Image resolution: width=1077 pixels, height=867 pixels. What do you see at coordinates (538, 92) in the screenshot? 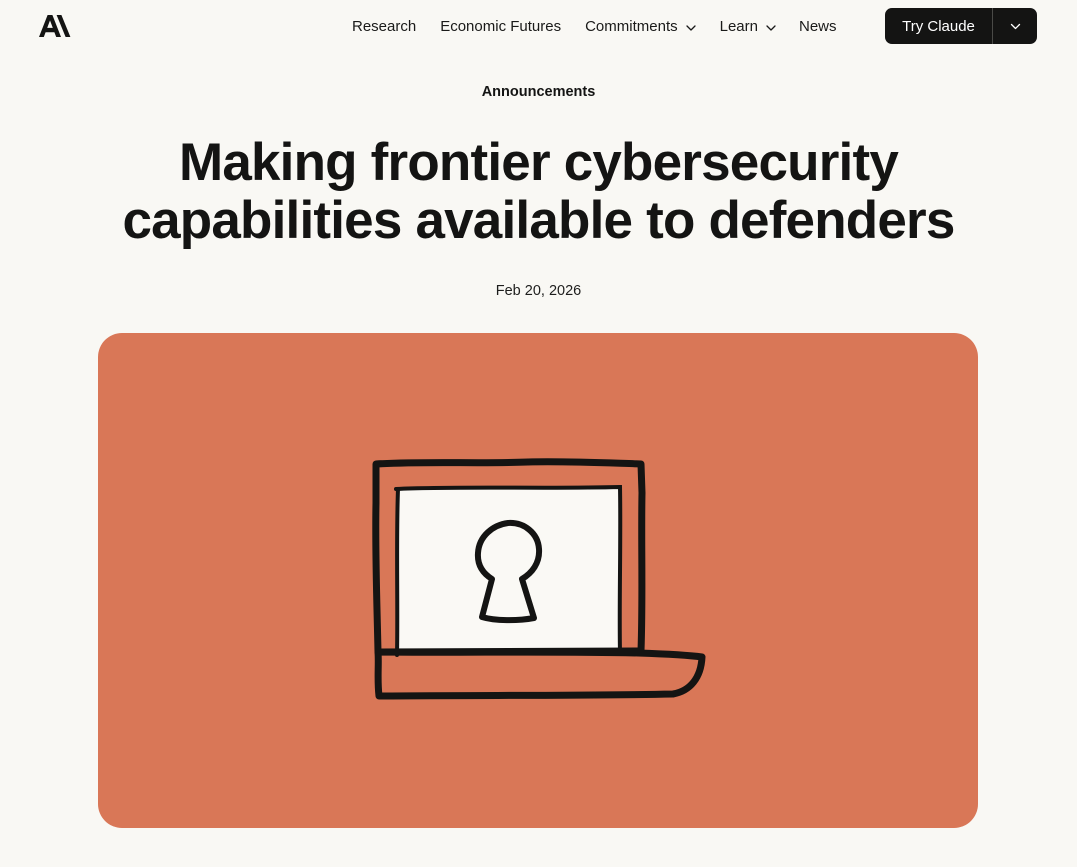
I see `category-label: Announcements` at bounding box center [538, 92].